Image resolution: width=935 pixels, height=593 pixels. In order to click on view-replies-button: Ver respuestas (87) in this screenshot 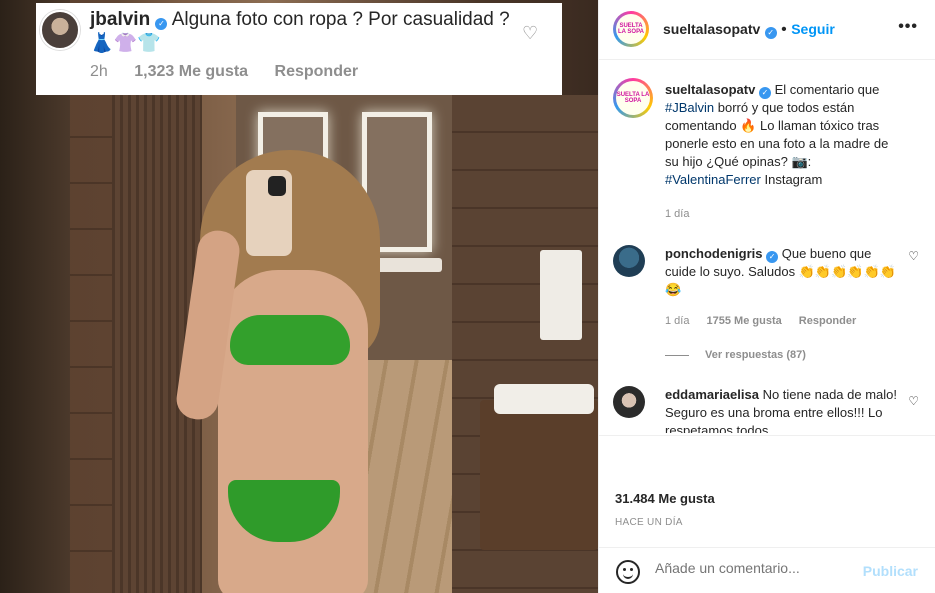, I will do `click(735, 355)`.